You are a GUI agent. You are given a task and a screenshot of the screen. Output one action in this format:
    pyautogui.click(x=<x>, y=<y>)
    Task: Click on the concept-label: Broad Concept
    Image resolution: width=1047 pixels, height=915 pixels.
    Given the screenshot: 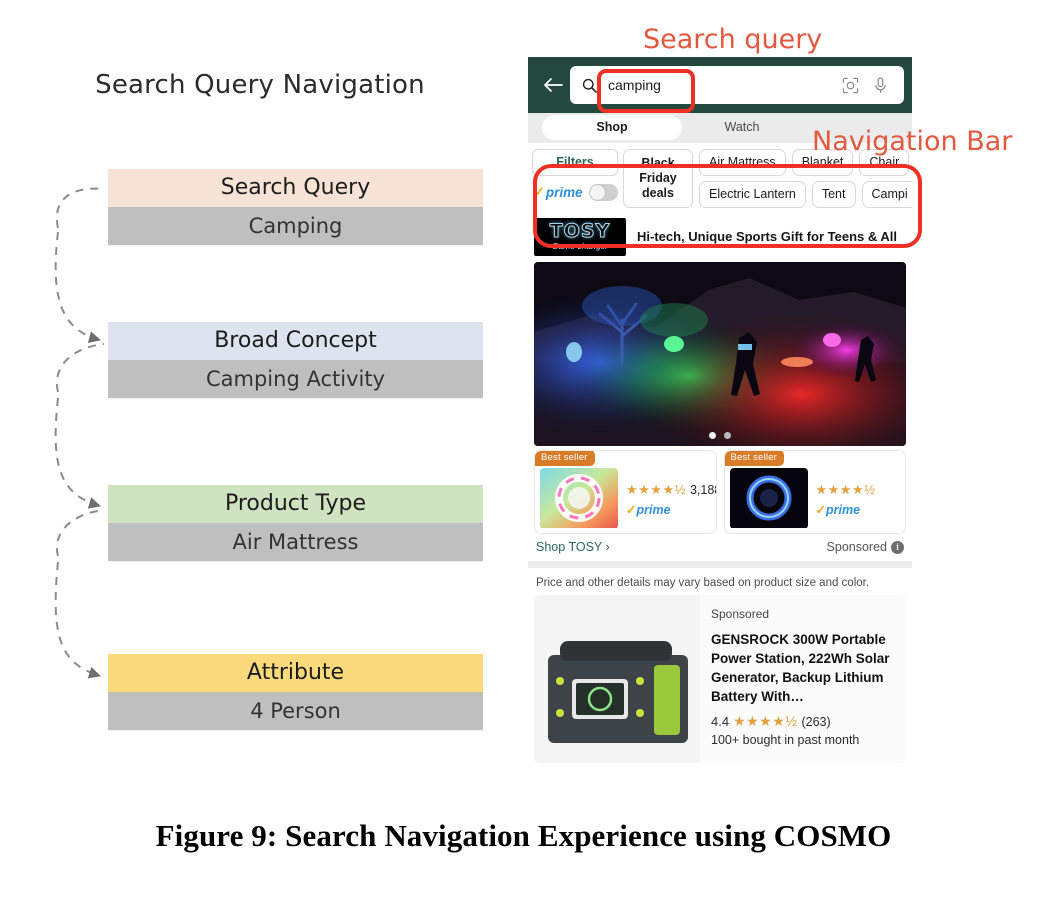 What is the action you would take?
    pyautogui.click(x=295, y=341)
    